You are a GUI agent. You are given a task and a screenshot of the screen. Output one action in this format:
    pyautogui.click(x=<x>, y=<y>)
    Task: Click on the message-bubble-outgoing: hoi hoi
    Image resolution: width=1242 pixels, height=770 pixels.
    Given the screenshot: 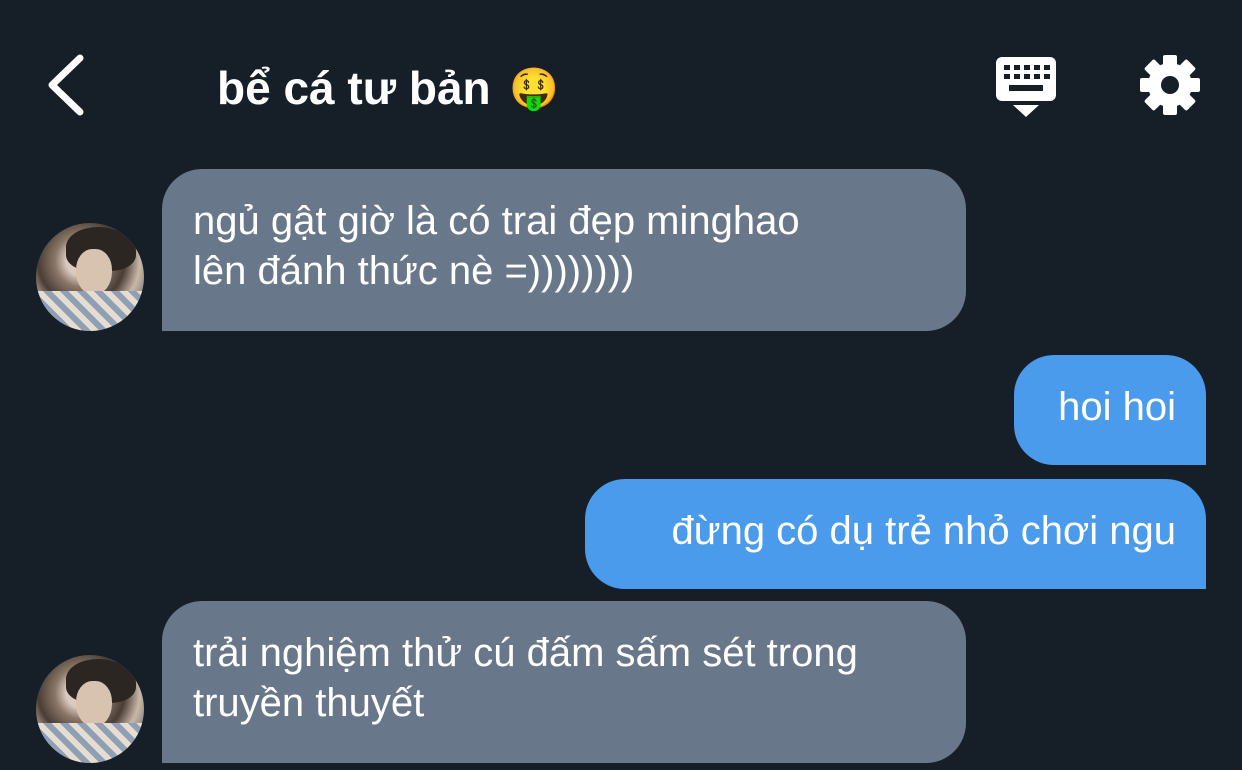 What is the action you would take?
    pyautogui.click(x=1110, y=410)
    